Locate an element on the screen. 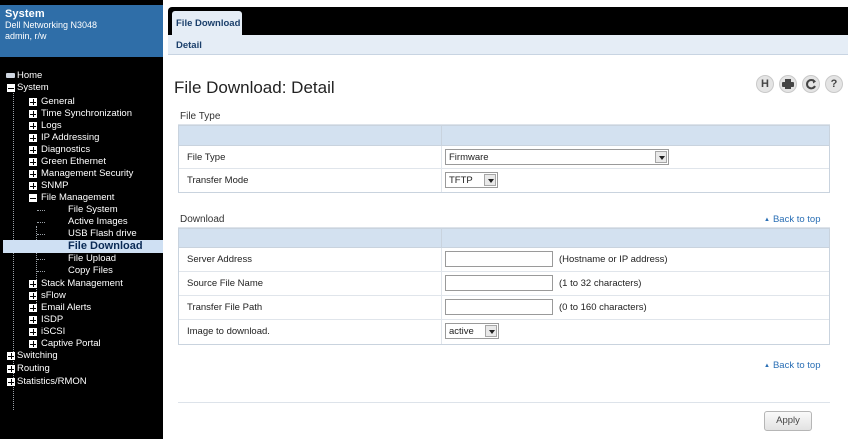 The height and width of the screenshot is (439, 848). save-icon: H is located at coordinates (765, 84).